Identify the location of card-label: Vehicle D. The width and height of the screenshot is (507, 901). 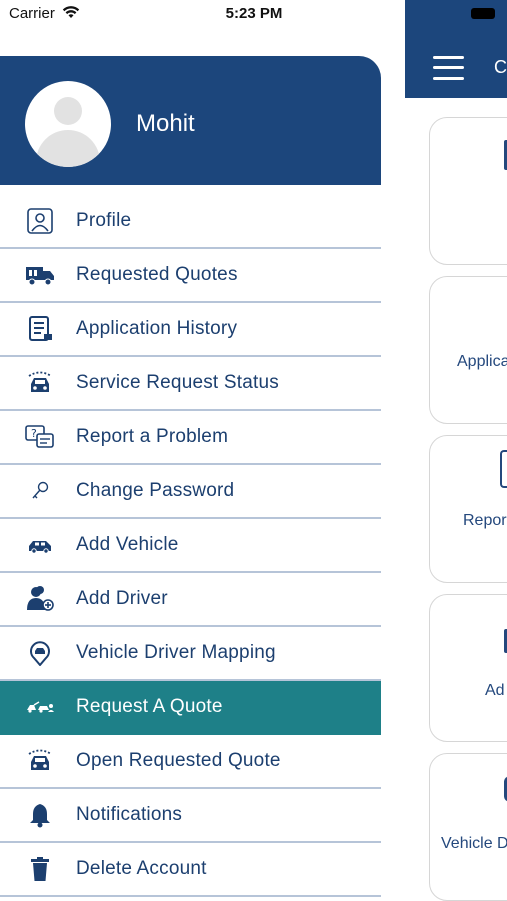
(474, 843).